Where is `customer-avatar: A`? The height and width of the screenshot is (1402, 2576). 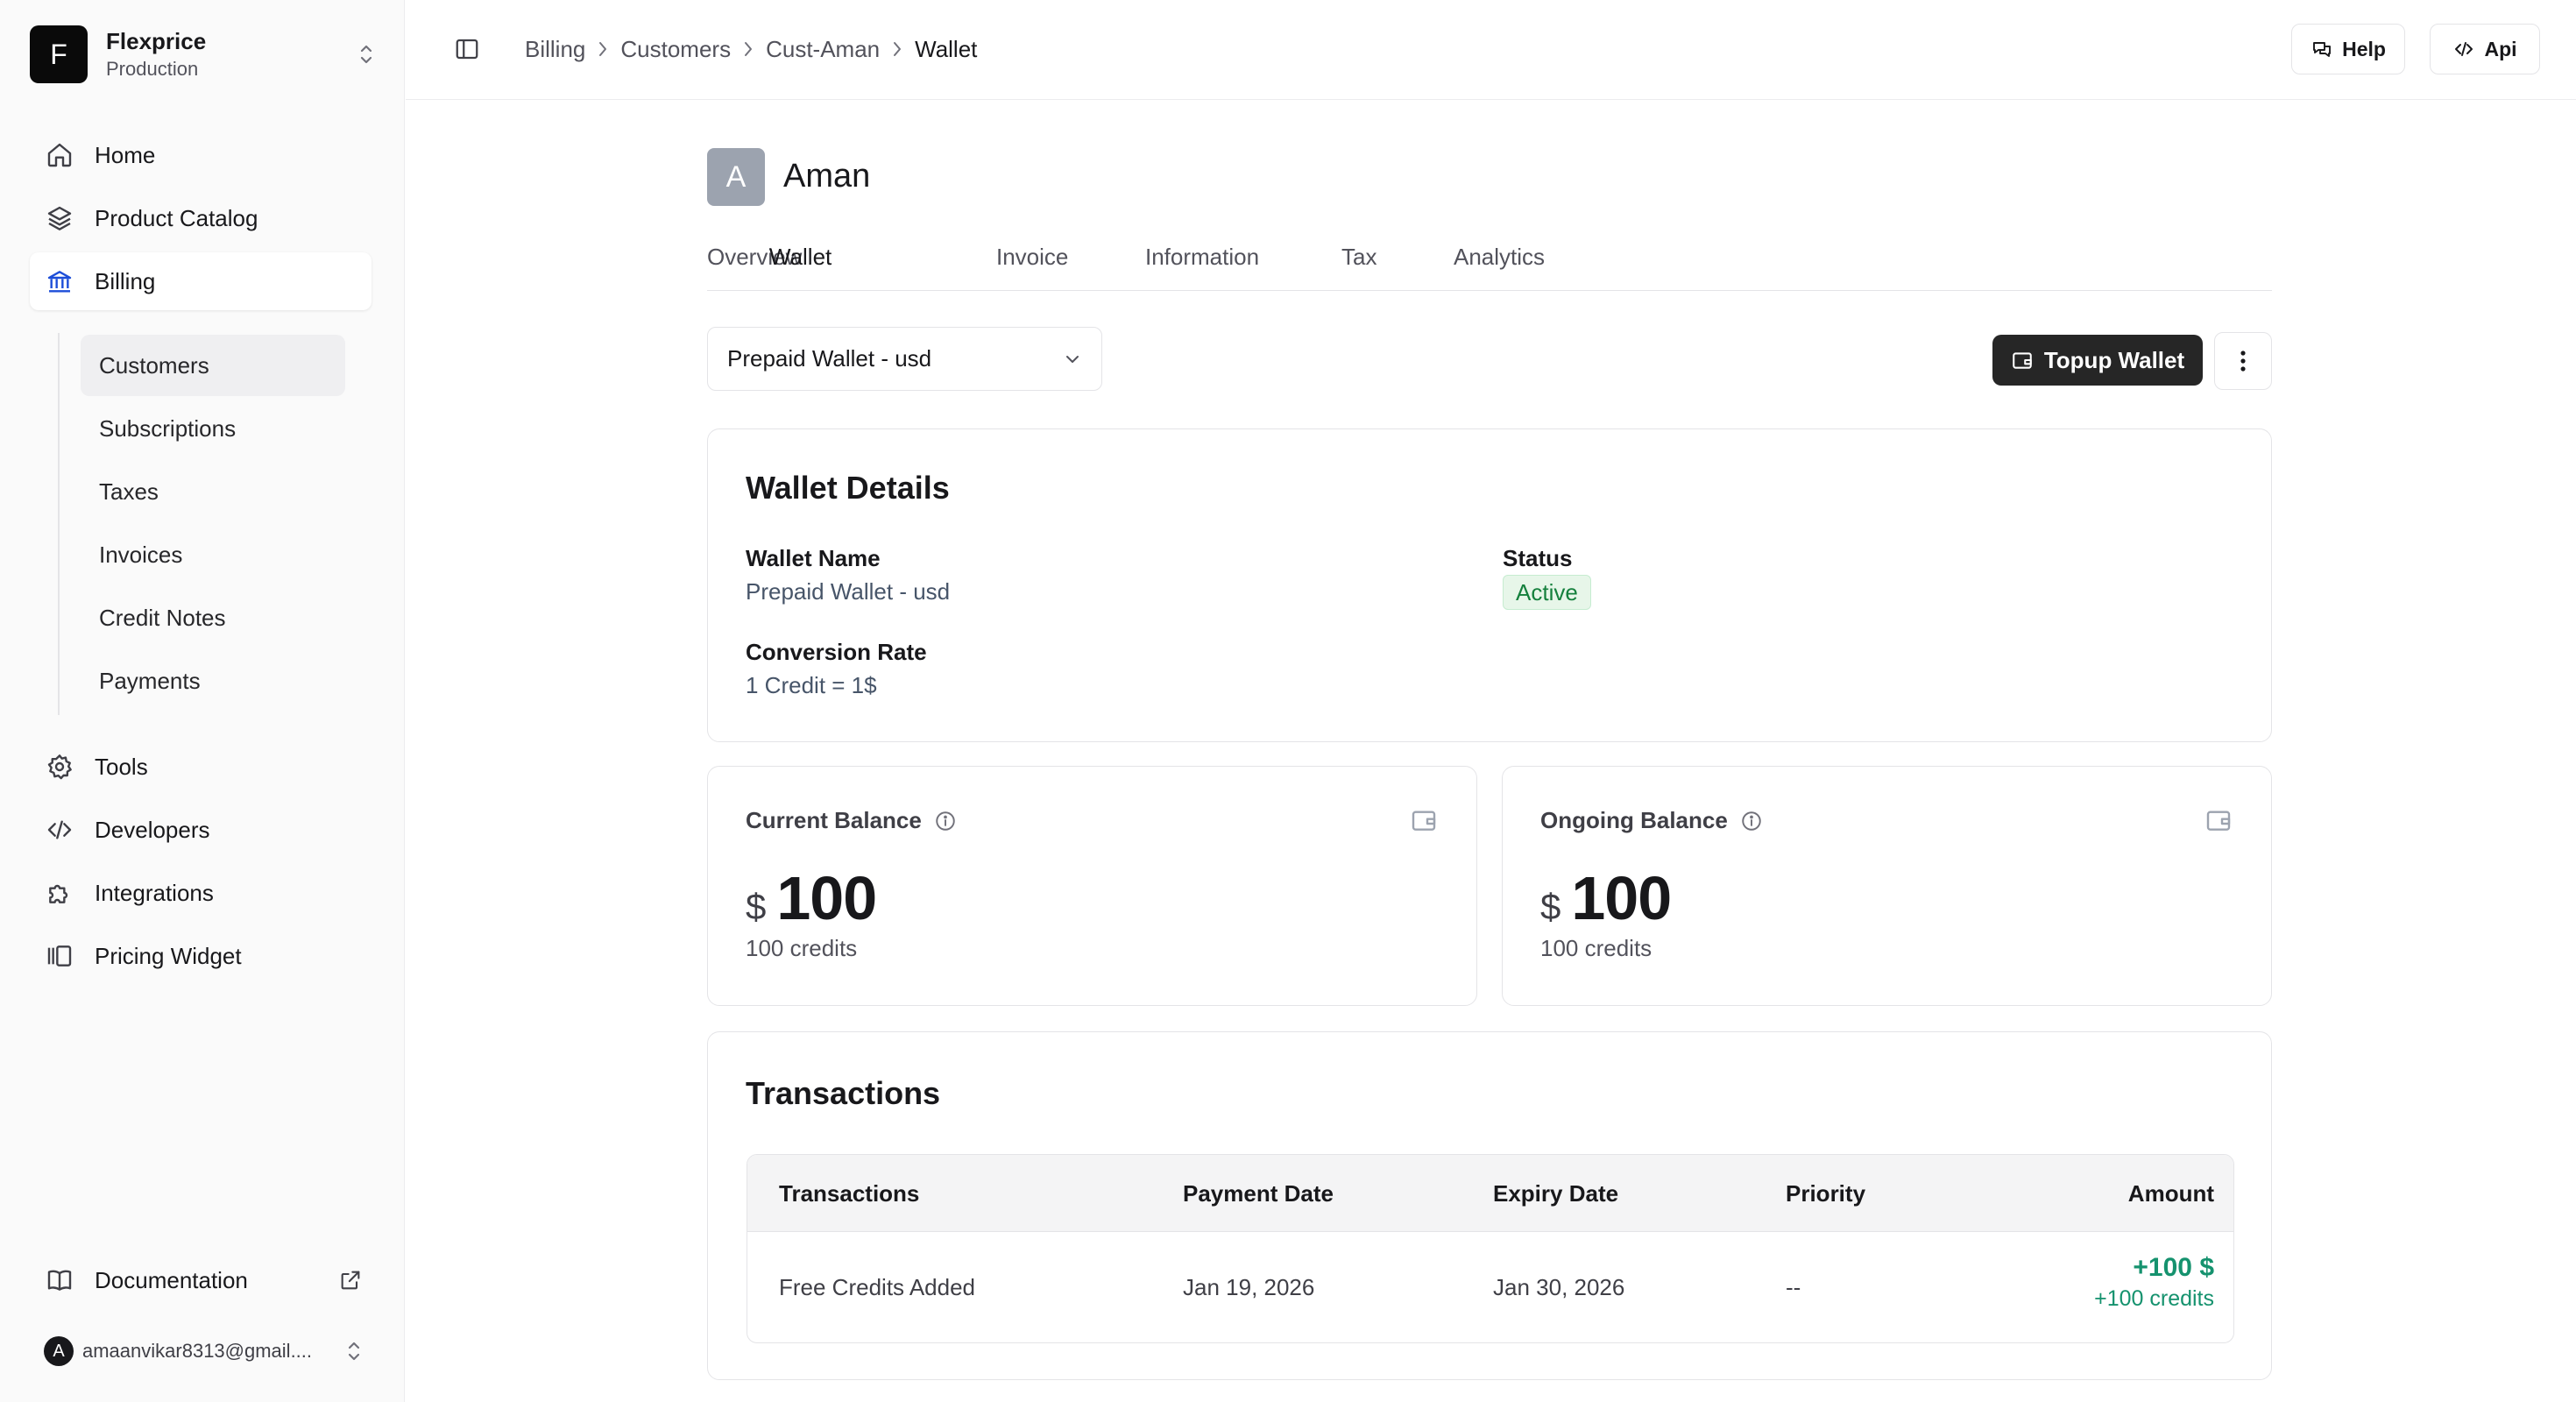 customer-avatar: A is located at coordinates (736, 177).